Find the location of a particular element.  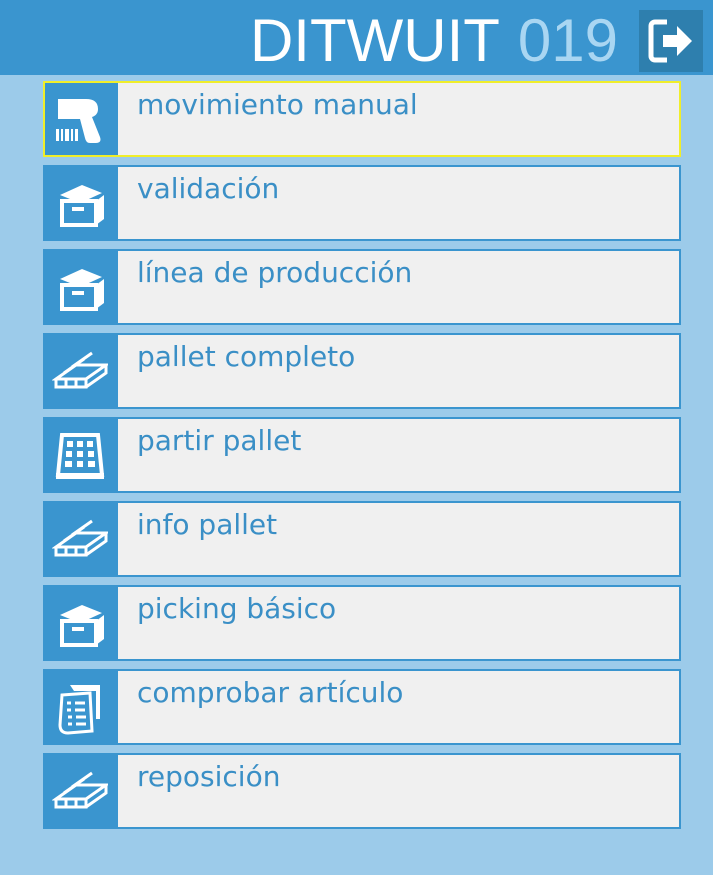

menu-item-label: pallet completo is located at coordinates (246, 356).